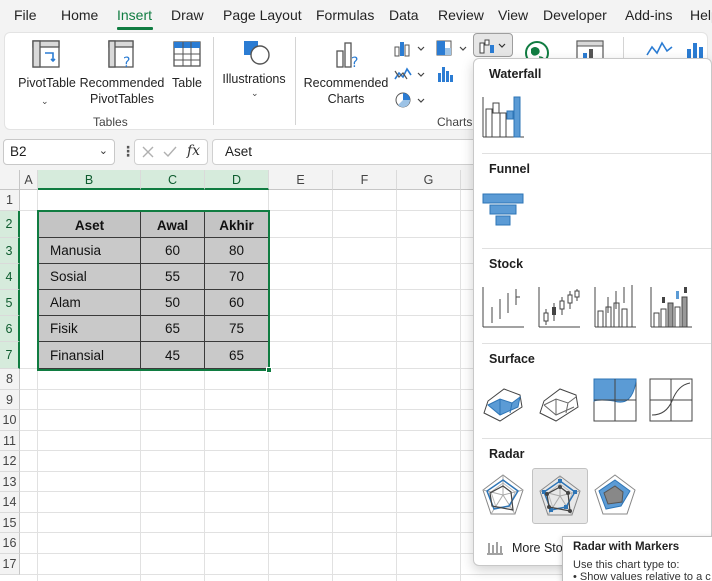  What do you see at coordinates (10, 461) in the screenshot?
I see `row-header-12: 12` at bounding box center [10, 461].